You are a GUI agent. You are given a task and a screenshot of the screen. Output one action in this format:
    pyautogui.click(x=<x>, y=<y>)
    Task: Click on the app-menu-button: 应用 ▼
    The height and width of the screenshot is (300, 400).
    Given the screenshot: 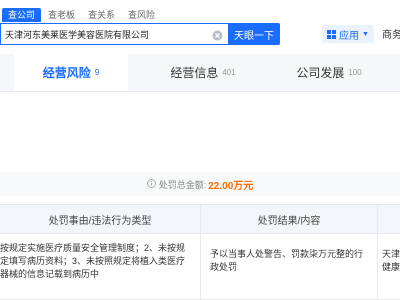 What is the action you would take?
    pyautogui.click(x=348, y=34)
    